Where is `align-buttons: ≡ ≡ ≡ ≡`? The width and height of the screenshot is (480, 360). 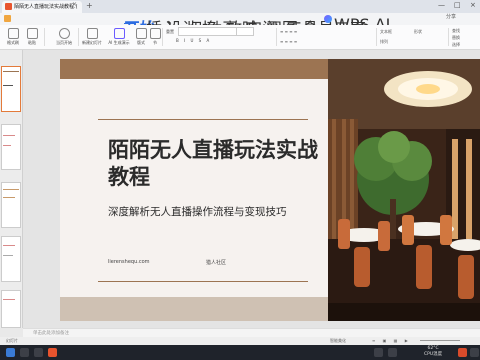
align-buttons: ≡ ≡ ≡ ≡ is located at coordinates (288, 41).